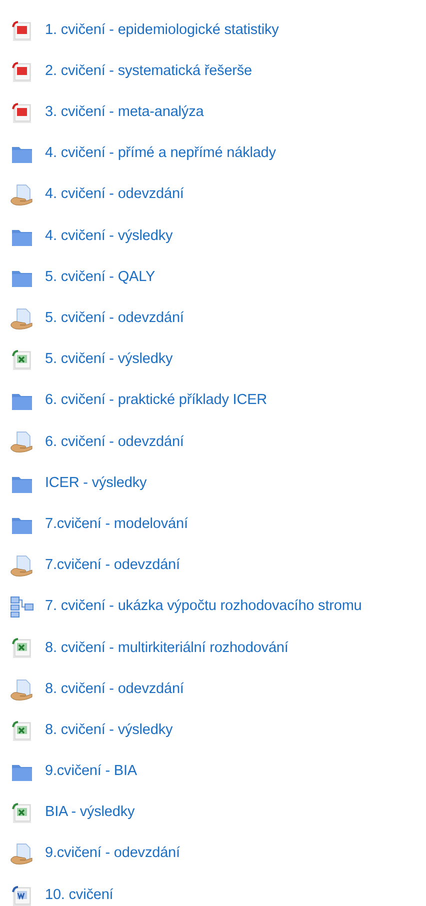  I want to click on activity-link: 10. cvičení, so click(79, 895).